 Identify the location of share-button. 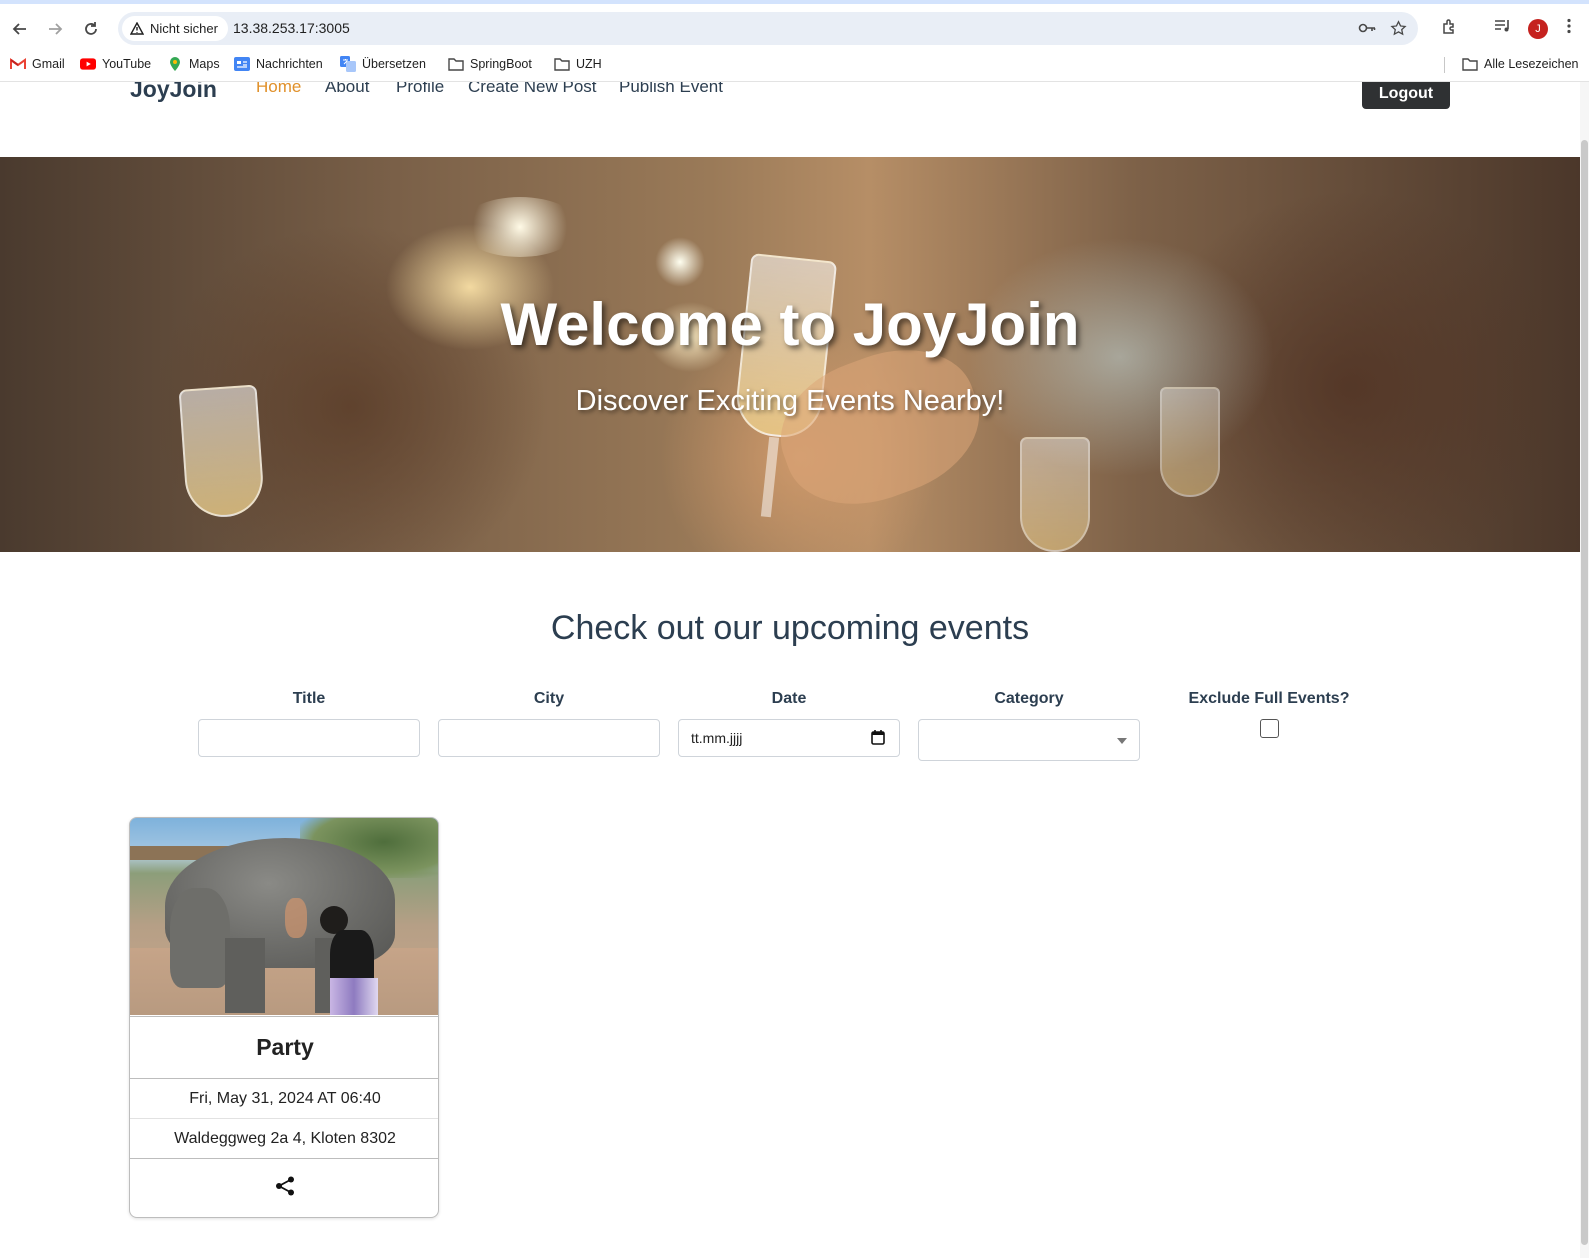
(284, 1187).